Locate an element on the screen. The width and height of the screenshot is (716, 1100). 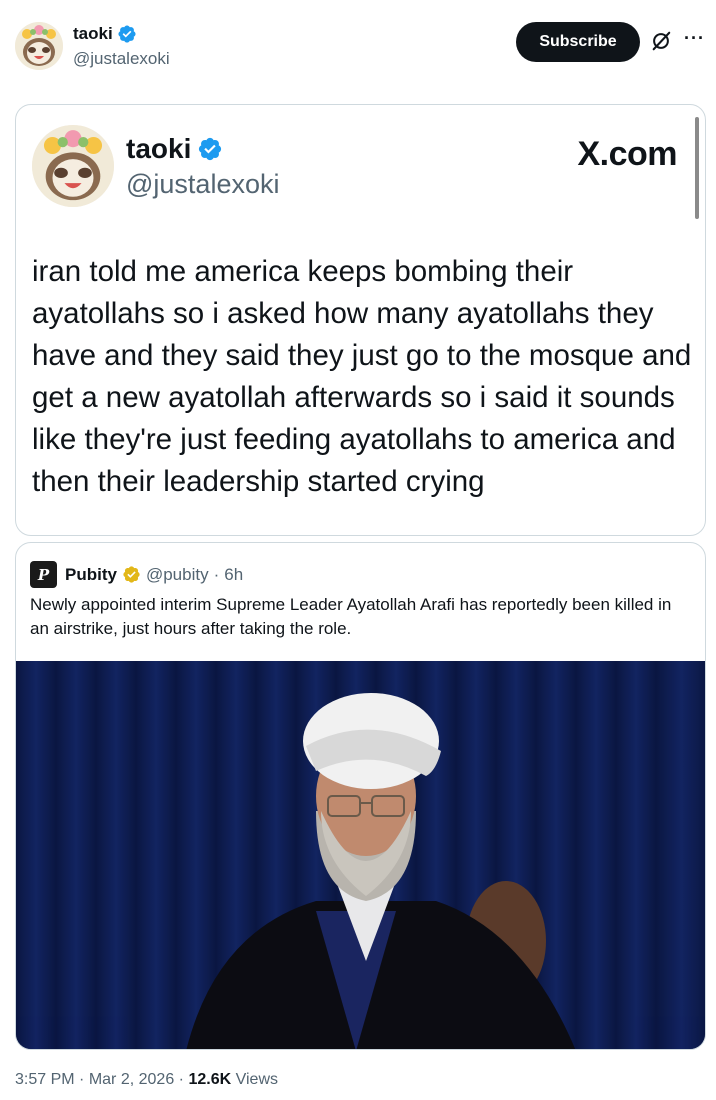
verified-gold-badge-icon is located at coordinates (131, 574).